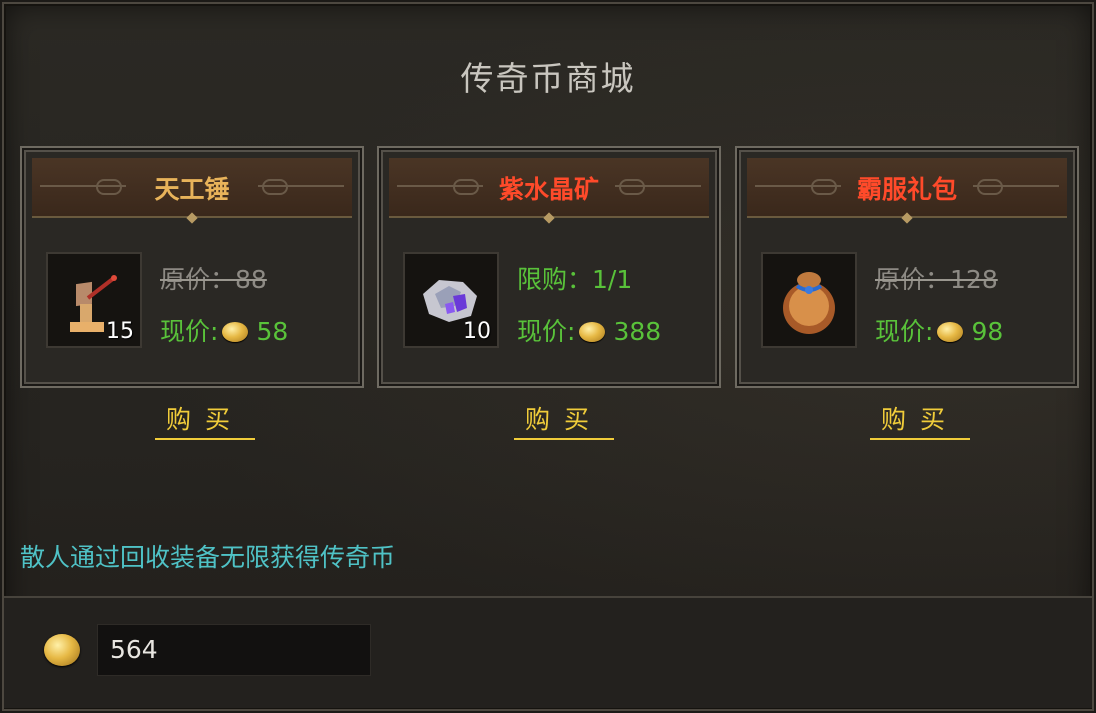 The width and height of the screenshot is (1096, 713). I want to click on current-price: 现价: 98, so click(939, 331).